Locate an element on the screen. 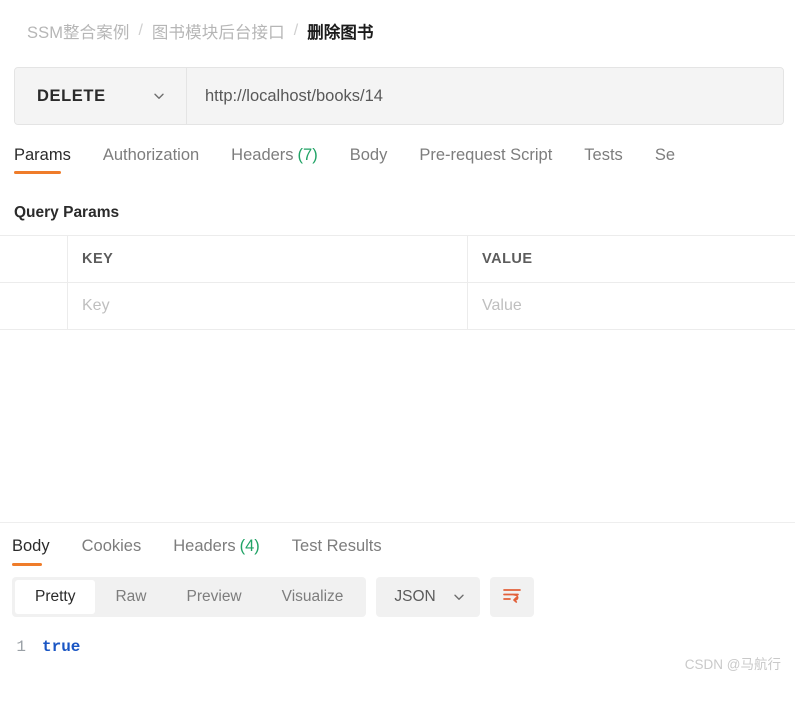  breadcrumb: SSM整合案例 / 图书模块后台接口 / 删除图书 is located at coordinates (397, 31).